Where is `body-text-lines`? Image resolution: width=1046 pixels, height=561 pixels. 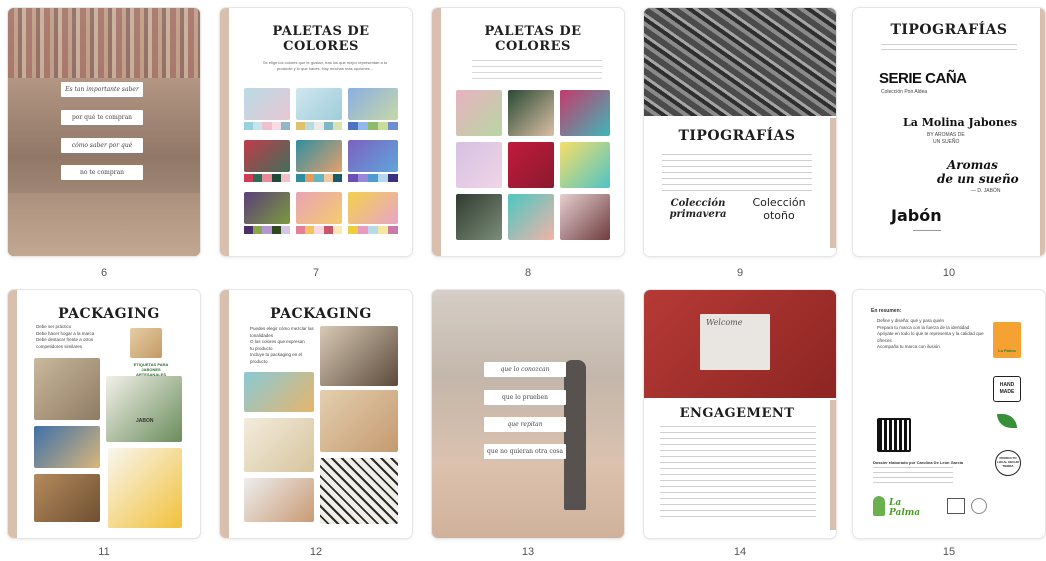 body-text-lines is located at coordinates (737, 173).